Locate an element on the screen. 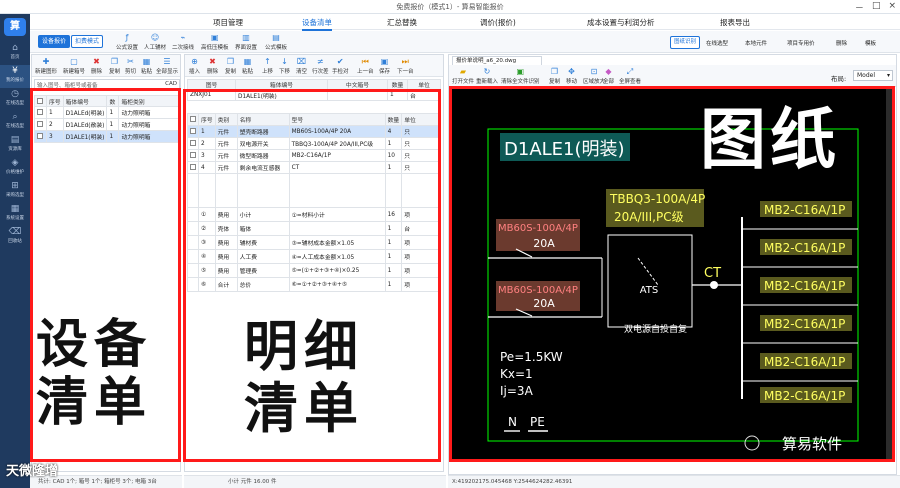  nav-item-quote: ¥ 我的报价 is located at coordinates (15, 76).